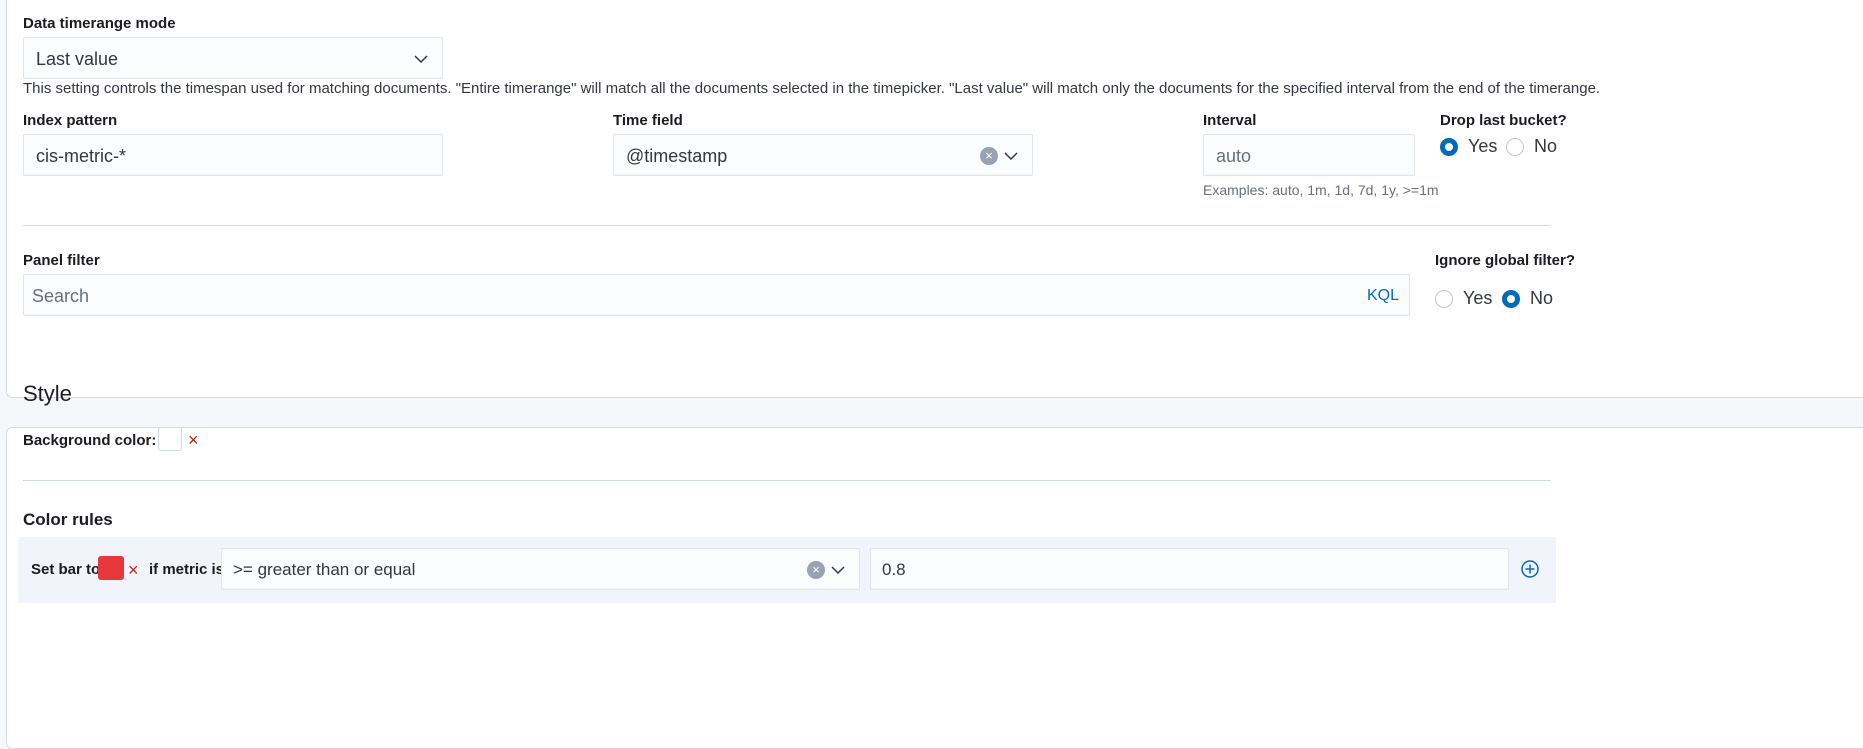  What do you see at coordinates (90, 440) in the screenshot?
I see `background-color-label: Background color:` at bounding box center [90, 440].